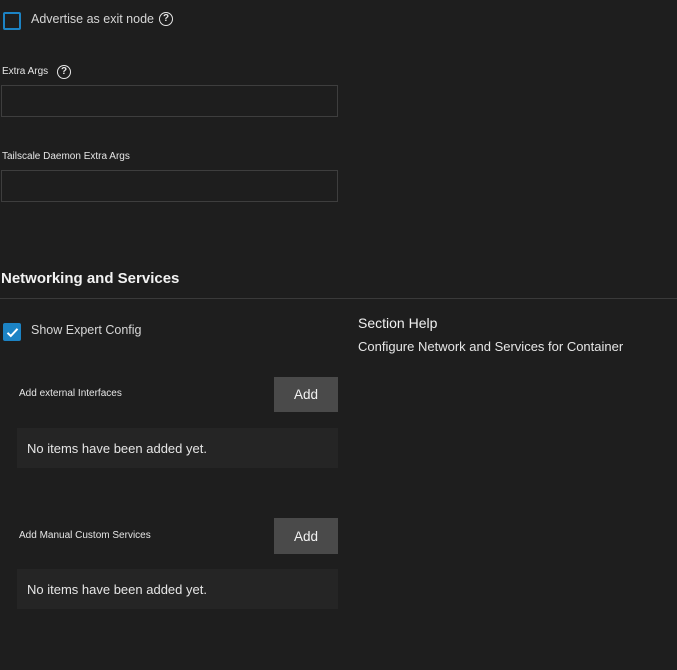  What do you see at coordinates (338, 298) in the screenshot?
I see `section-divider` at bounding box center [338, 298].